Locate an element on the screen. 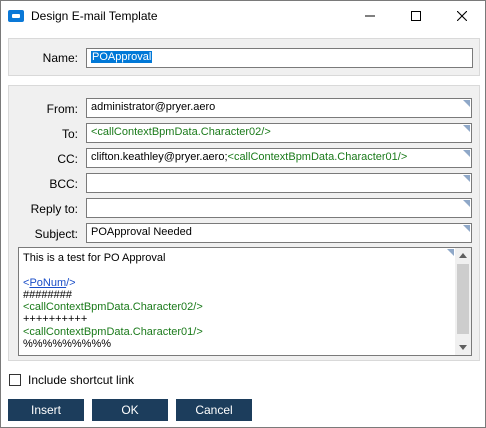 The height and width of the screenshot is (428, 486). body-line: This is a test for PO Approval is located at coordinates (94, 258).